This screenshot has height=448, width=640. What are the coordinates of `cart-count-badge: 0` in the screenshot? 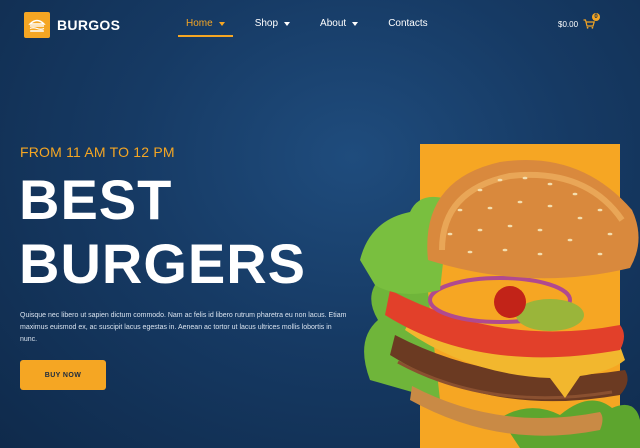 It's located at (596, 17).